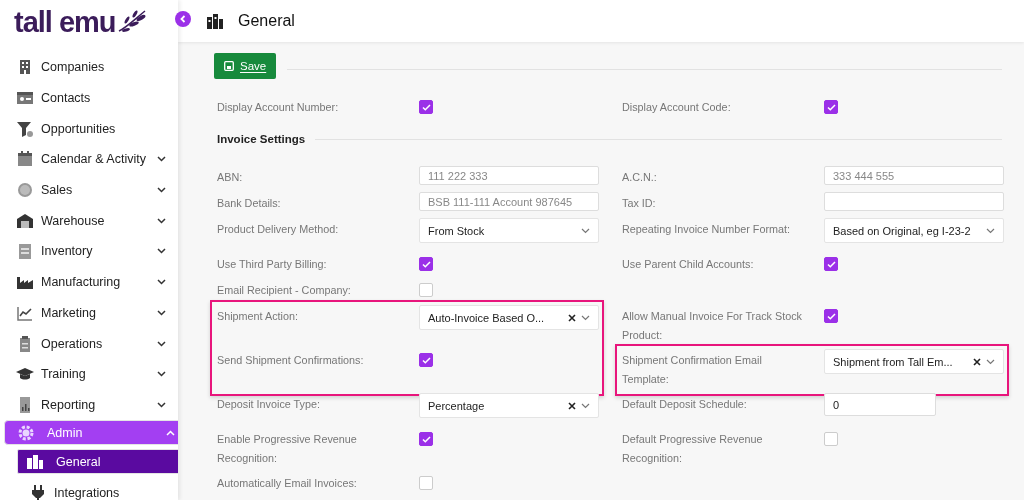 The height and width of the screenshot is (500, 1024). Describe the element at coordinates (509, 201) in the screenshot. I see `text-field: BSB 111-111 Account 987645` at that location.